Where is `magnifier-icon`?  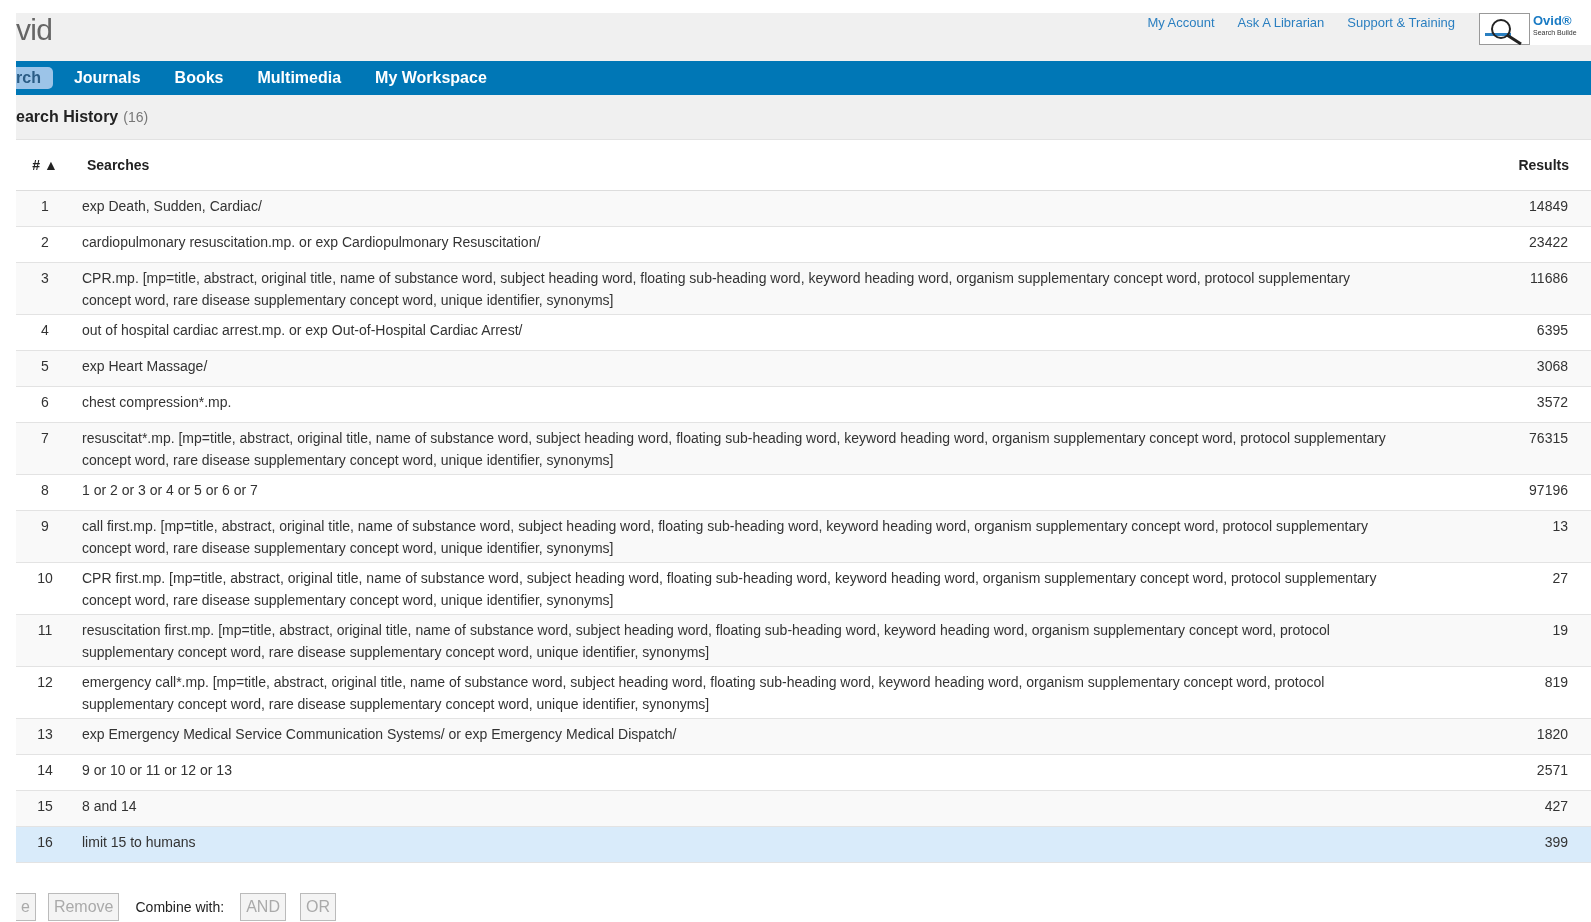 magnifier-icon is located at coordinates (1505, 29).